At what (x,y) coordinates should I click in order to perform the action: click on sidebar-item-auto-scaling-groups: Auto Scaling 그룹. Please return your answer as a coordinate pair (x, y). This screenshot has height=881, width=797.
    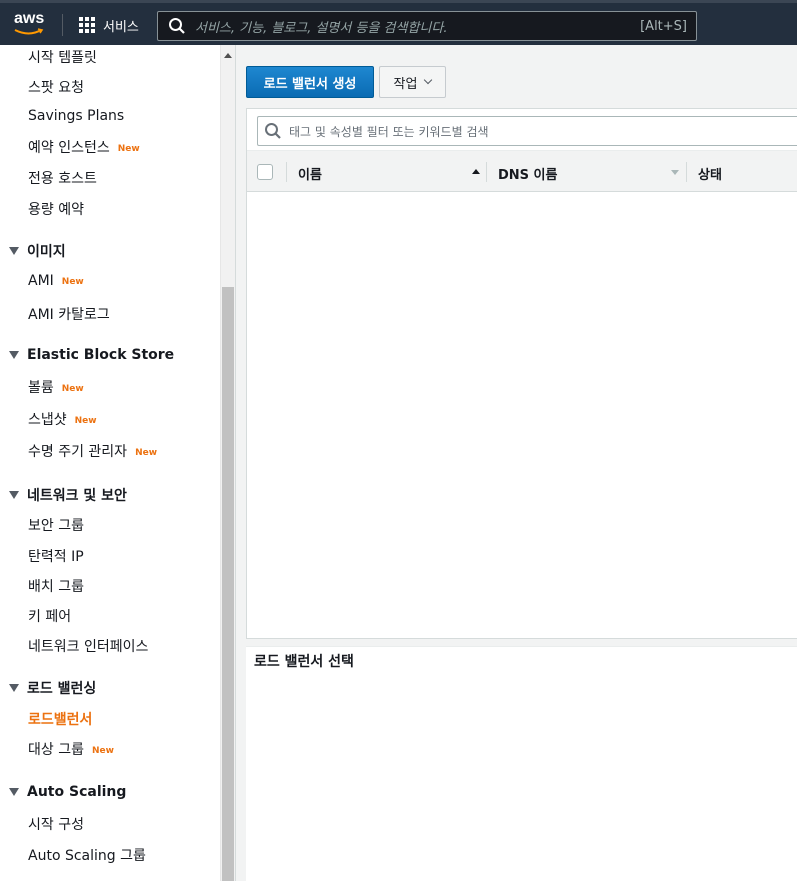
    Looking at the image, I should click on (87, 855).